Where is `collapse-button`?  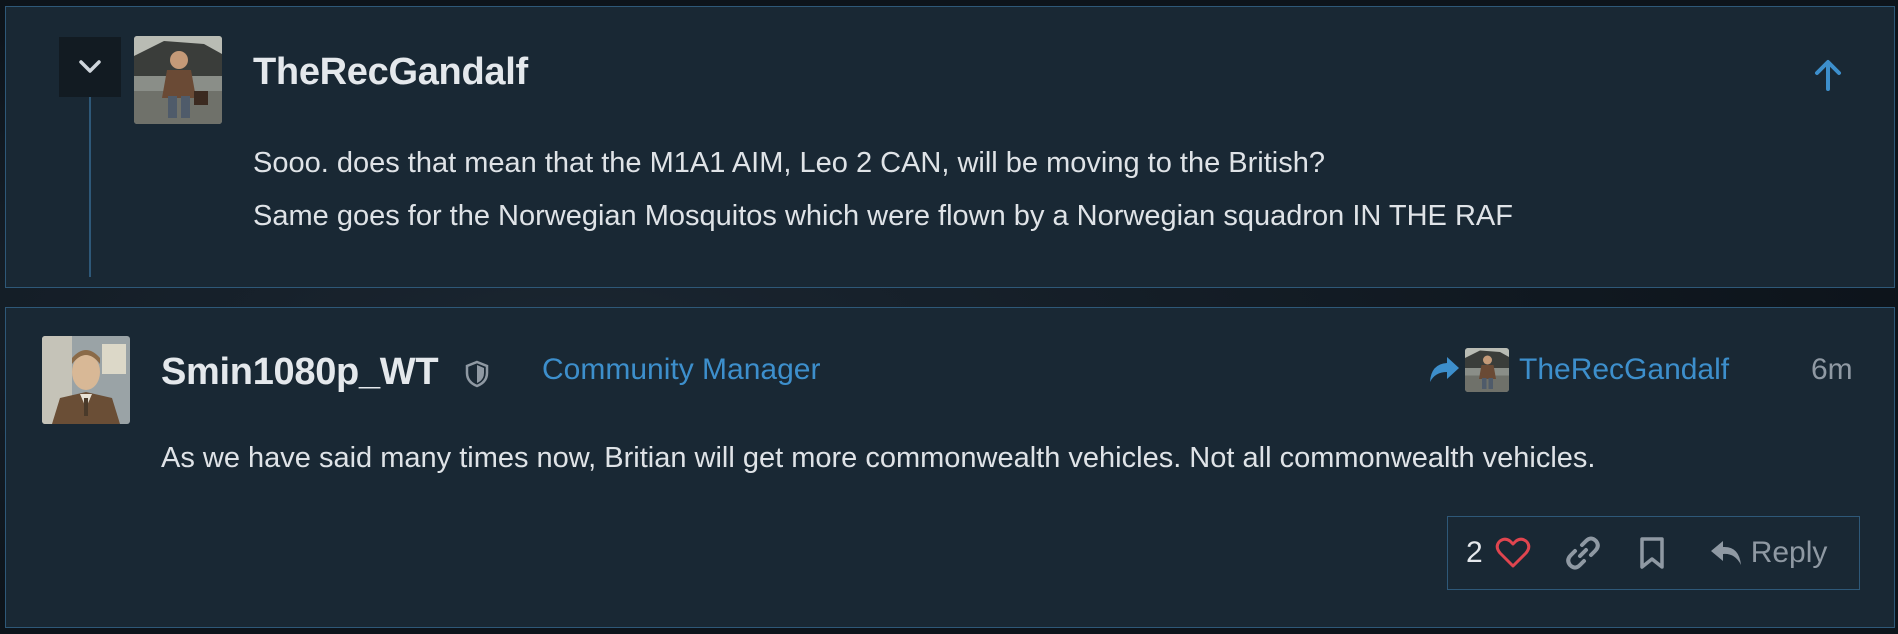
collapse-button is located at coordinates (90, 67).